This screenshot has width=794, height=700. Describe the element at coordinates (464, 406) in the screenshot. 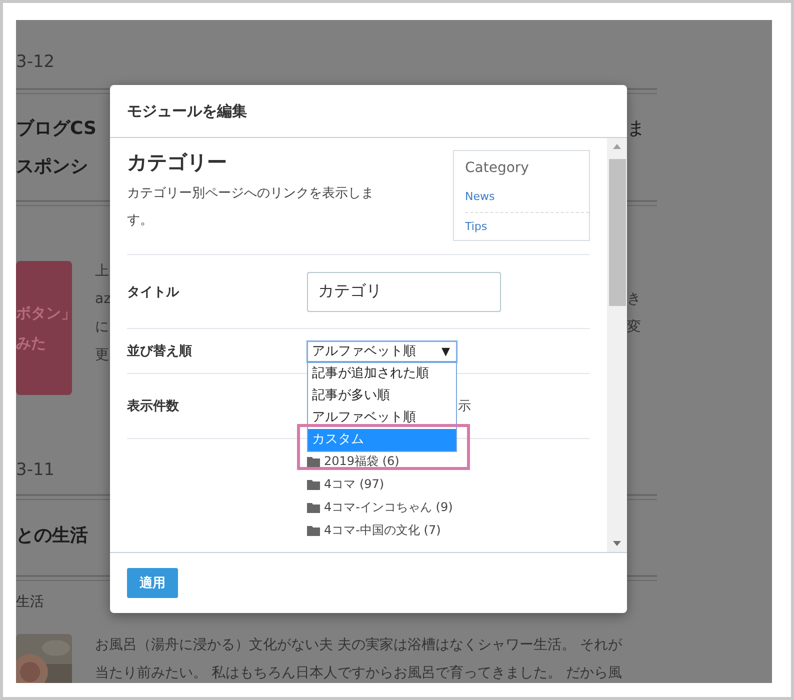

I see `count-setting-text: 示` at that location.